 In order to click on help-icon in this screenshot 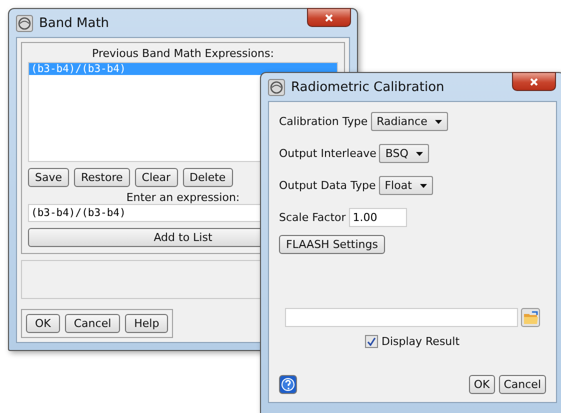, I will do `click(288, 384)`.